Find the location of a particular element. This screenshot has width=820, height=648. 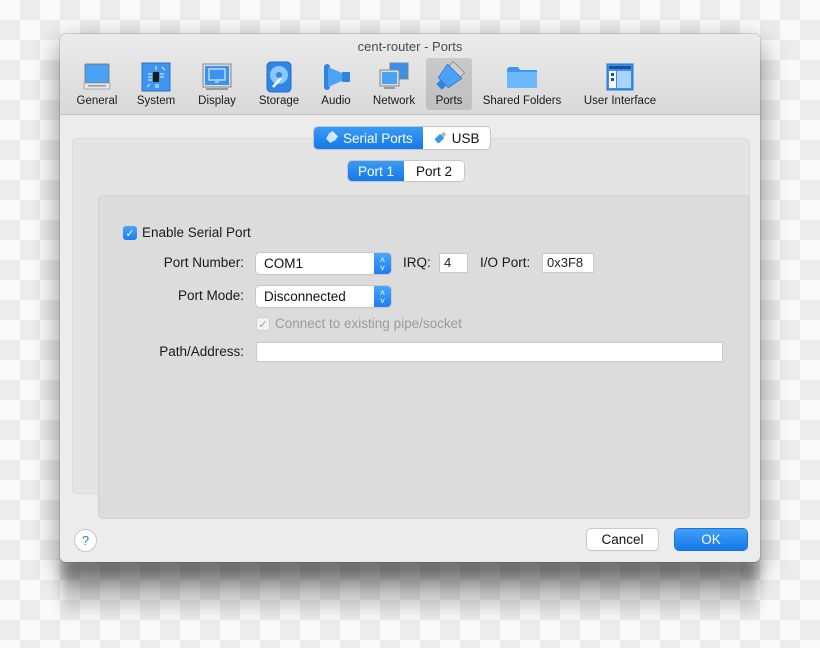

user-interface-icon is located at coordinates (620, 77).